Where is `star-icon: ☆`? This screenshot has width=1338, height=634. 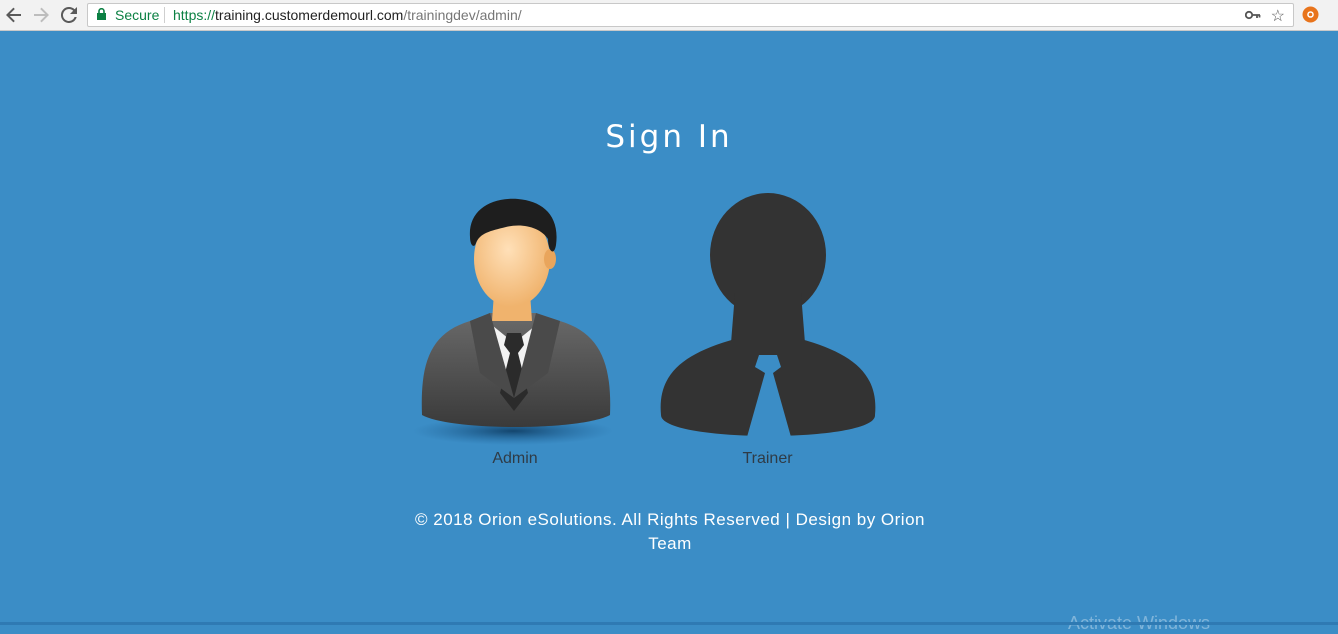
star-icon: ☆ is located at coordinates (1278, 16).